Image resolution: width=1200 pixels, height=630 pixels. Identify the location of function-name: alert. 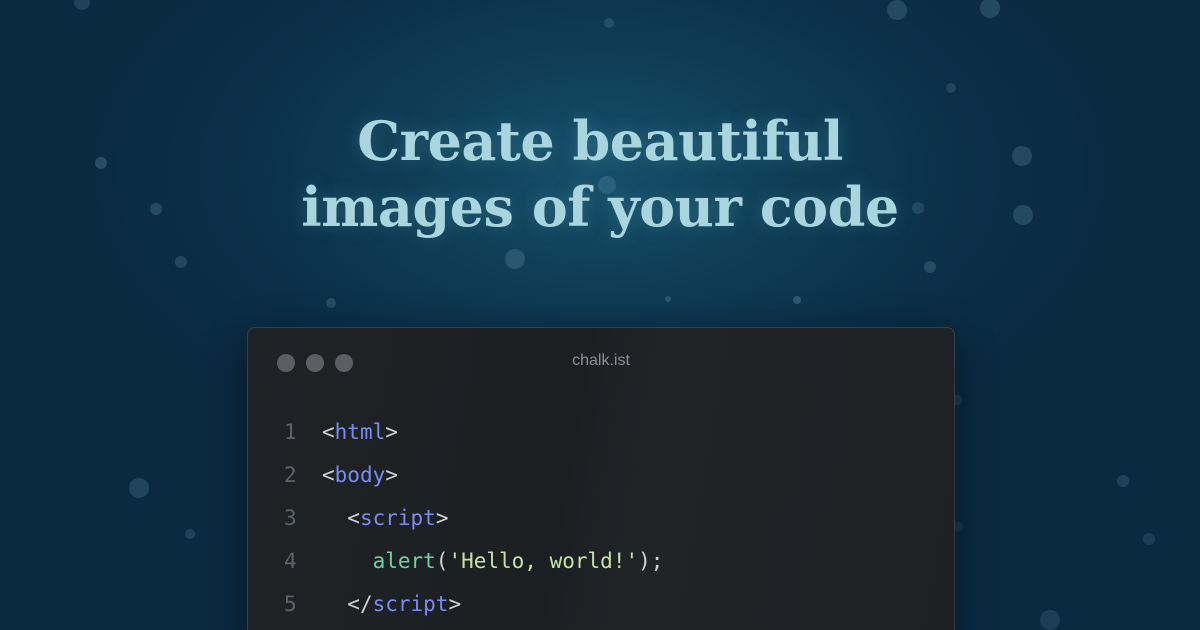
(404, 561).